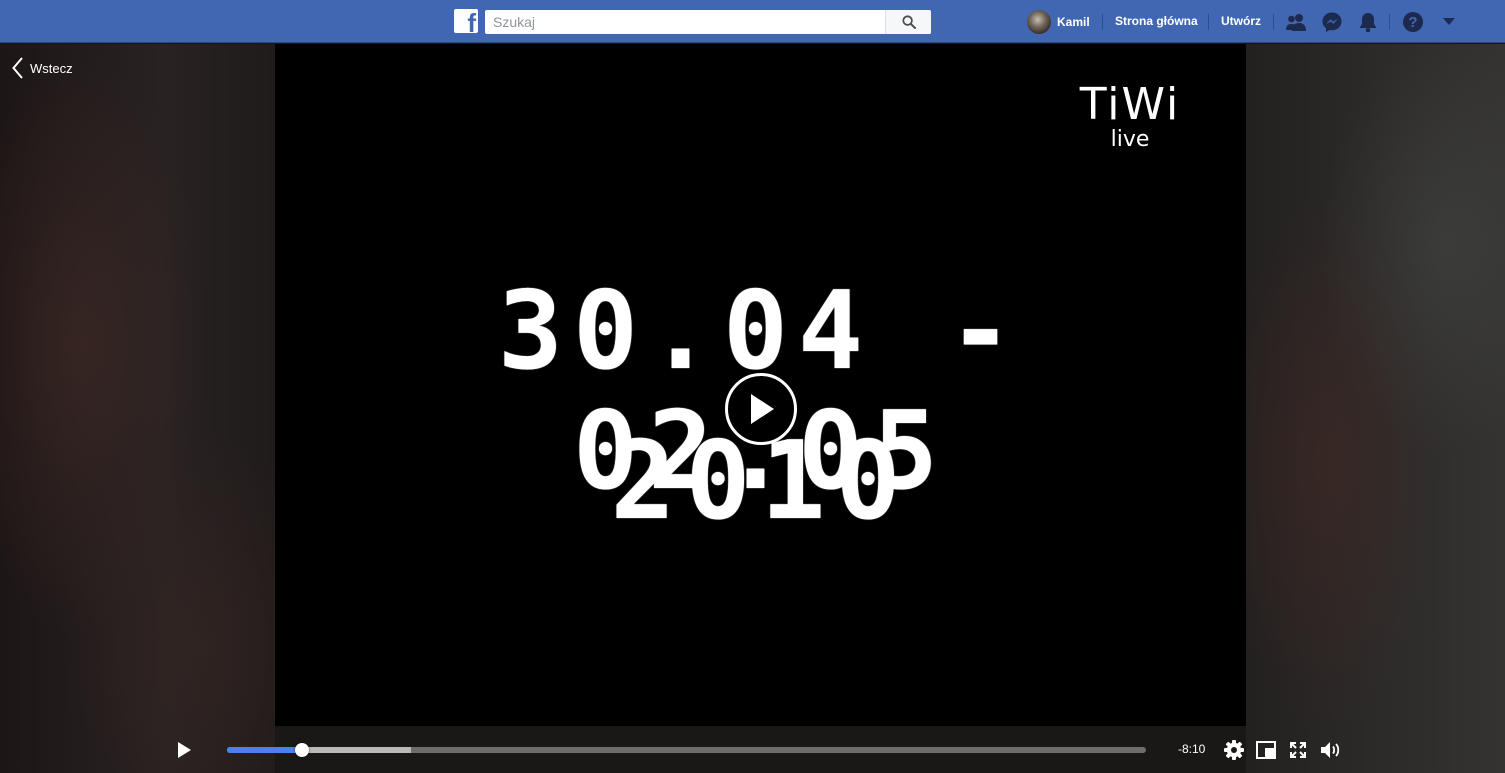 The width and height of the screenshot is (1505, 773). I want to click on back-button: Wstecz, so click(42, 68).